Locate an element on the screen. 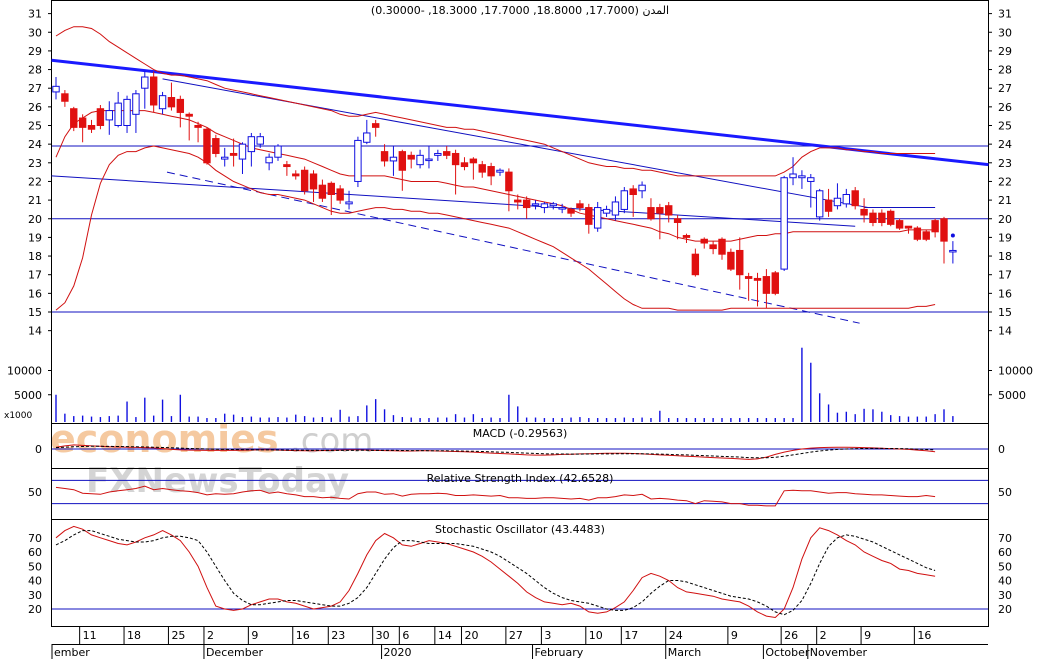 The height and width of the screenshot is (663, 1040). volume-tick-label-right: 10000 is located at coordinates (1015, 371).